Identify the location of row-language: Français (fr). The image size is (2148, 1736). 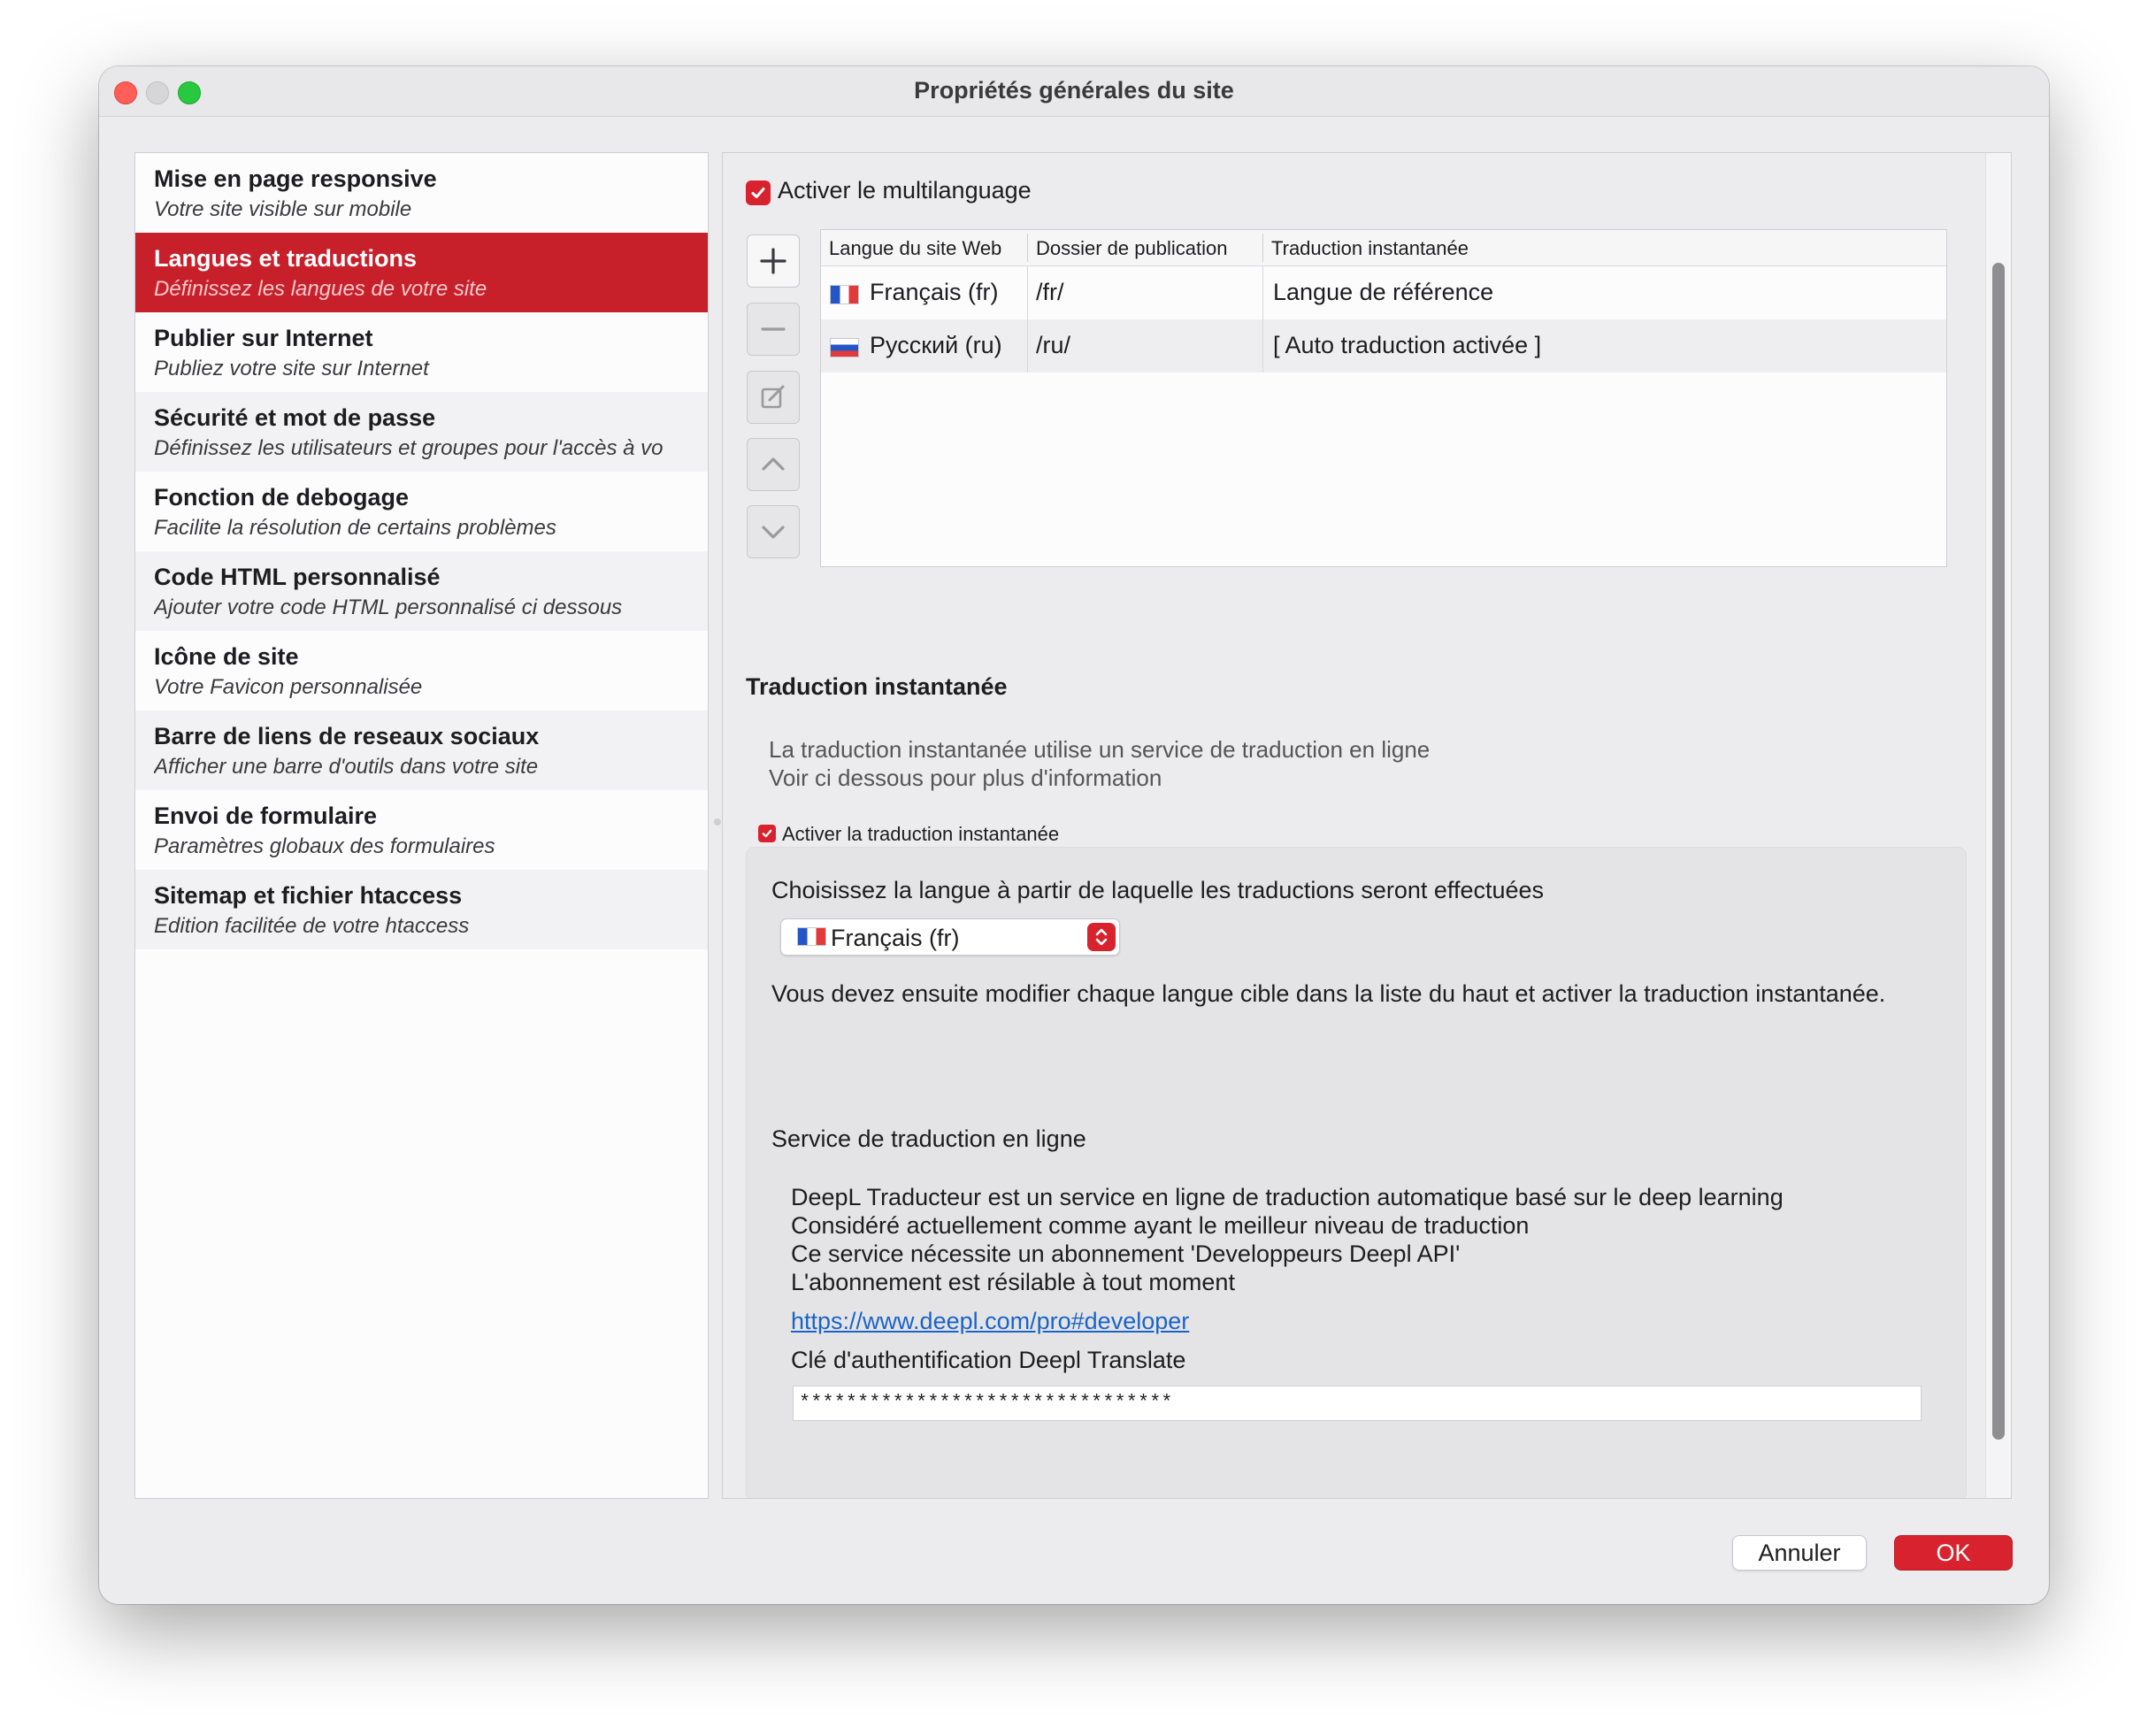
(934, 292).